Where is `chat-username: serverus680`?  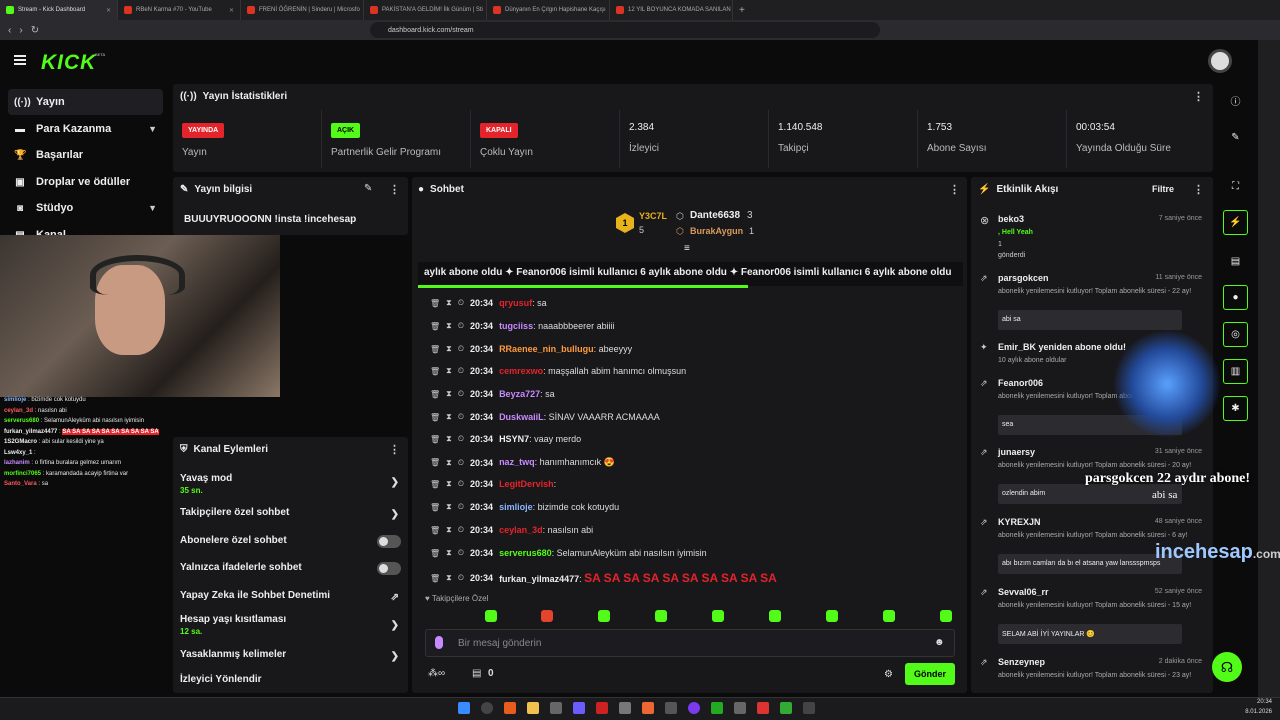
chat-username: serverus680 is located at coordinates (525, 553).